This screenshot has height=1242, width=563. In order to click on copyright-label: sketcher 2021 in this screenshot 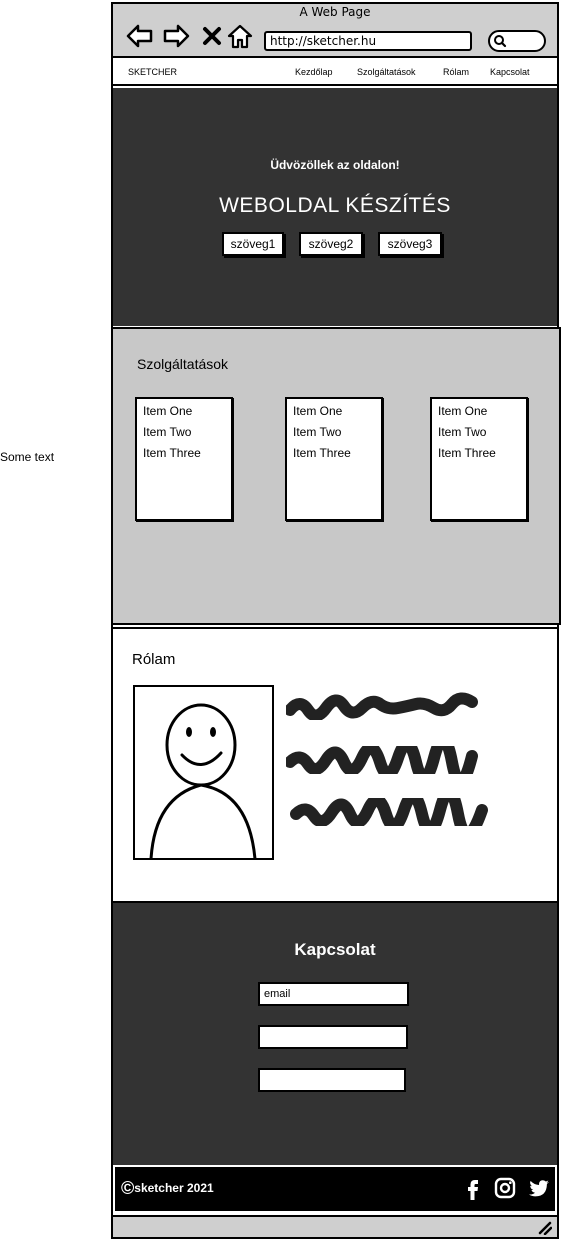, I will do `click(174, 1188)`.